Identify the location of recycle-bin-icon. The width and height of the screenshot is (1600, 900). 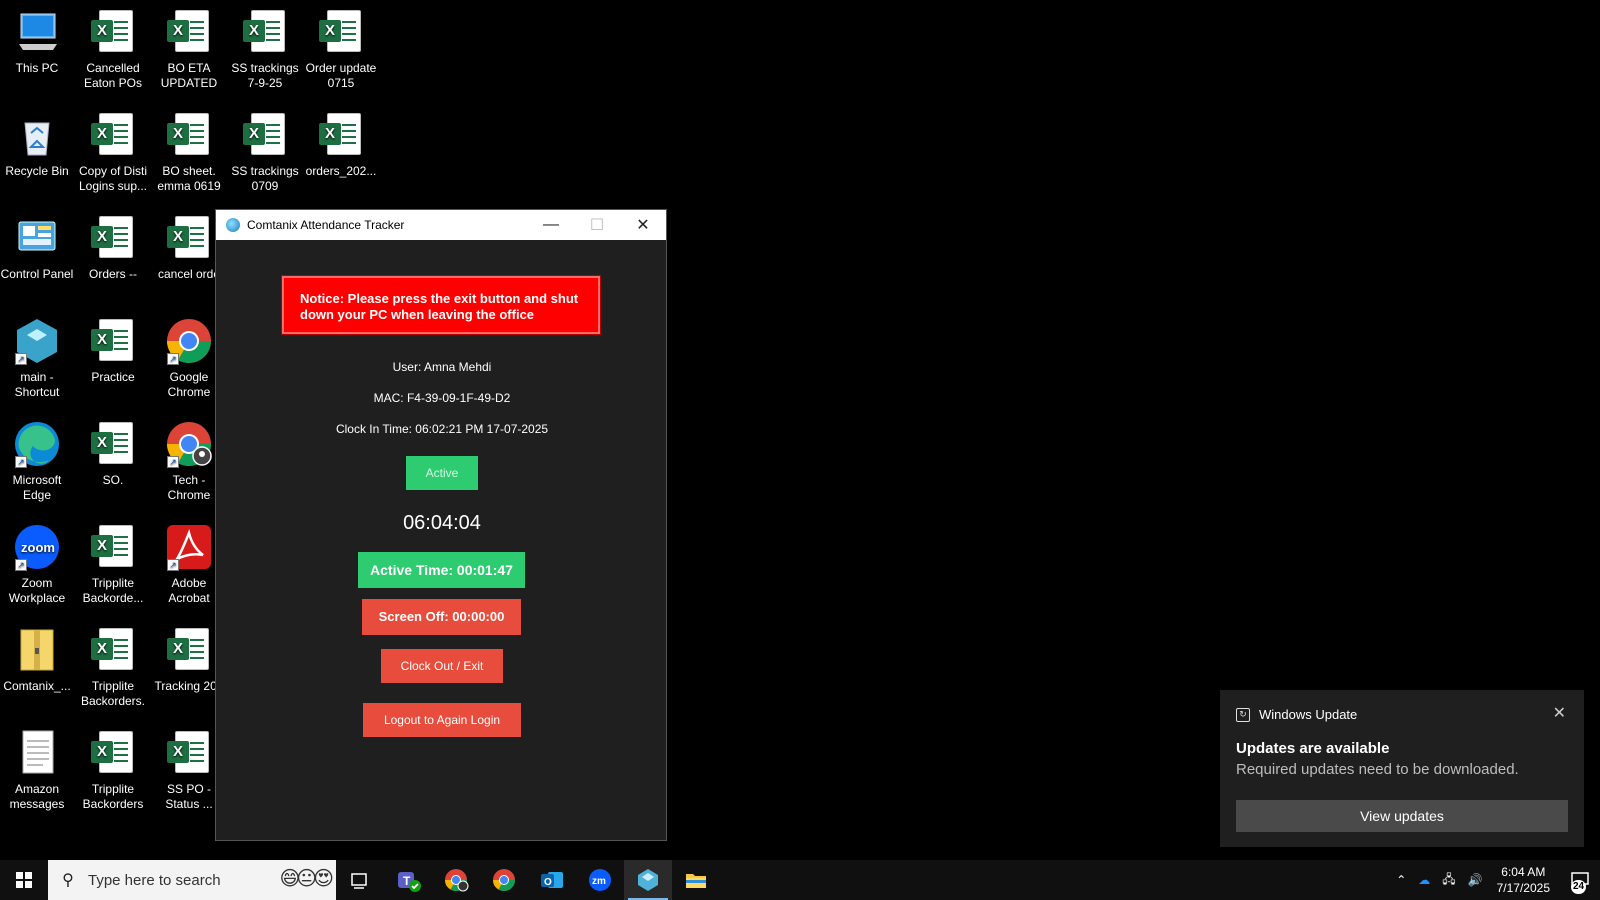
(37, 135).